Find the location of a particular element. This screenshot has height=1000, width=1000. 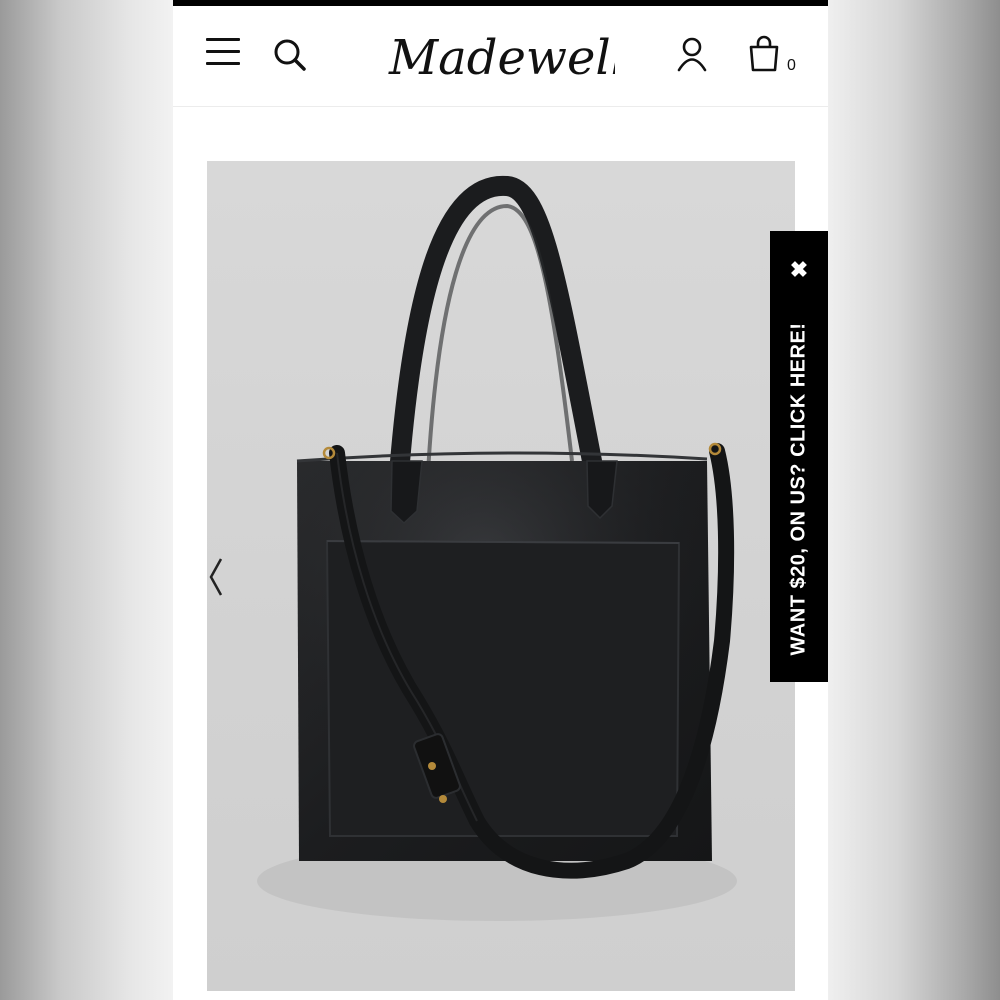

promo-tab: ✖ WANT $20, ON US? CLICK HERE! is located at coordinates (799, 456).